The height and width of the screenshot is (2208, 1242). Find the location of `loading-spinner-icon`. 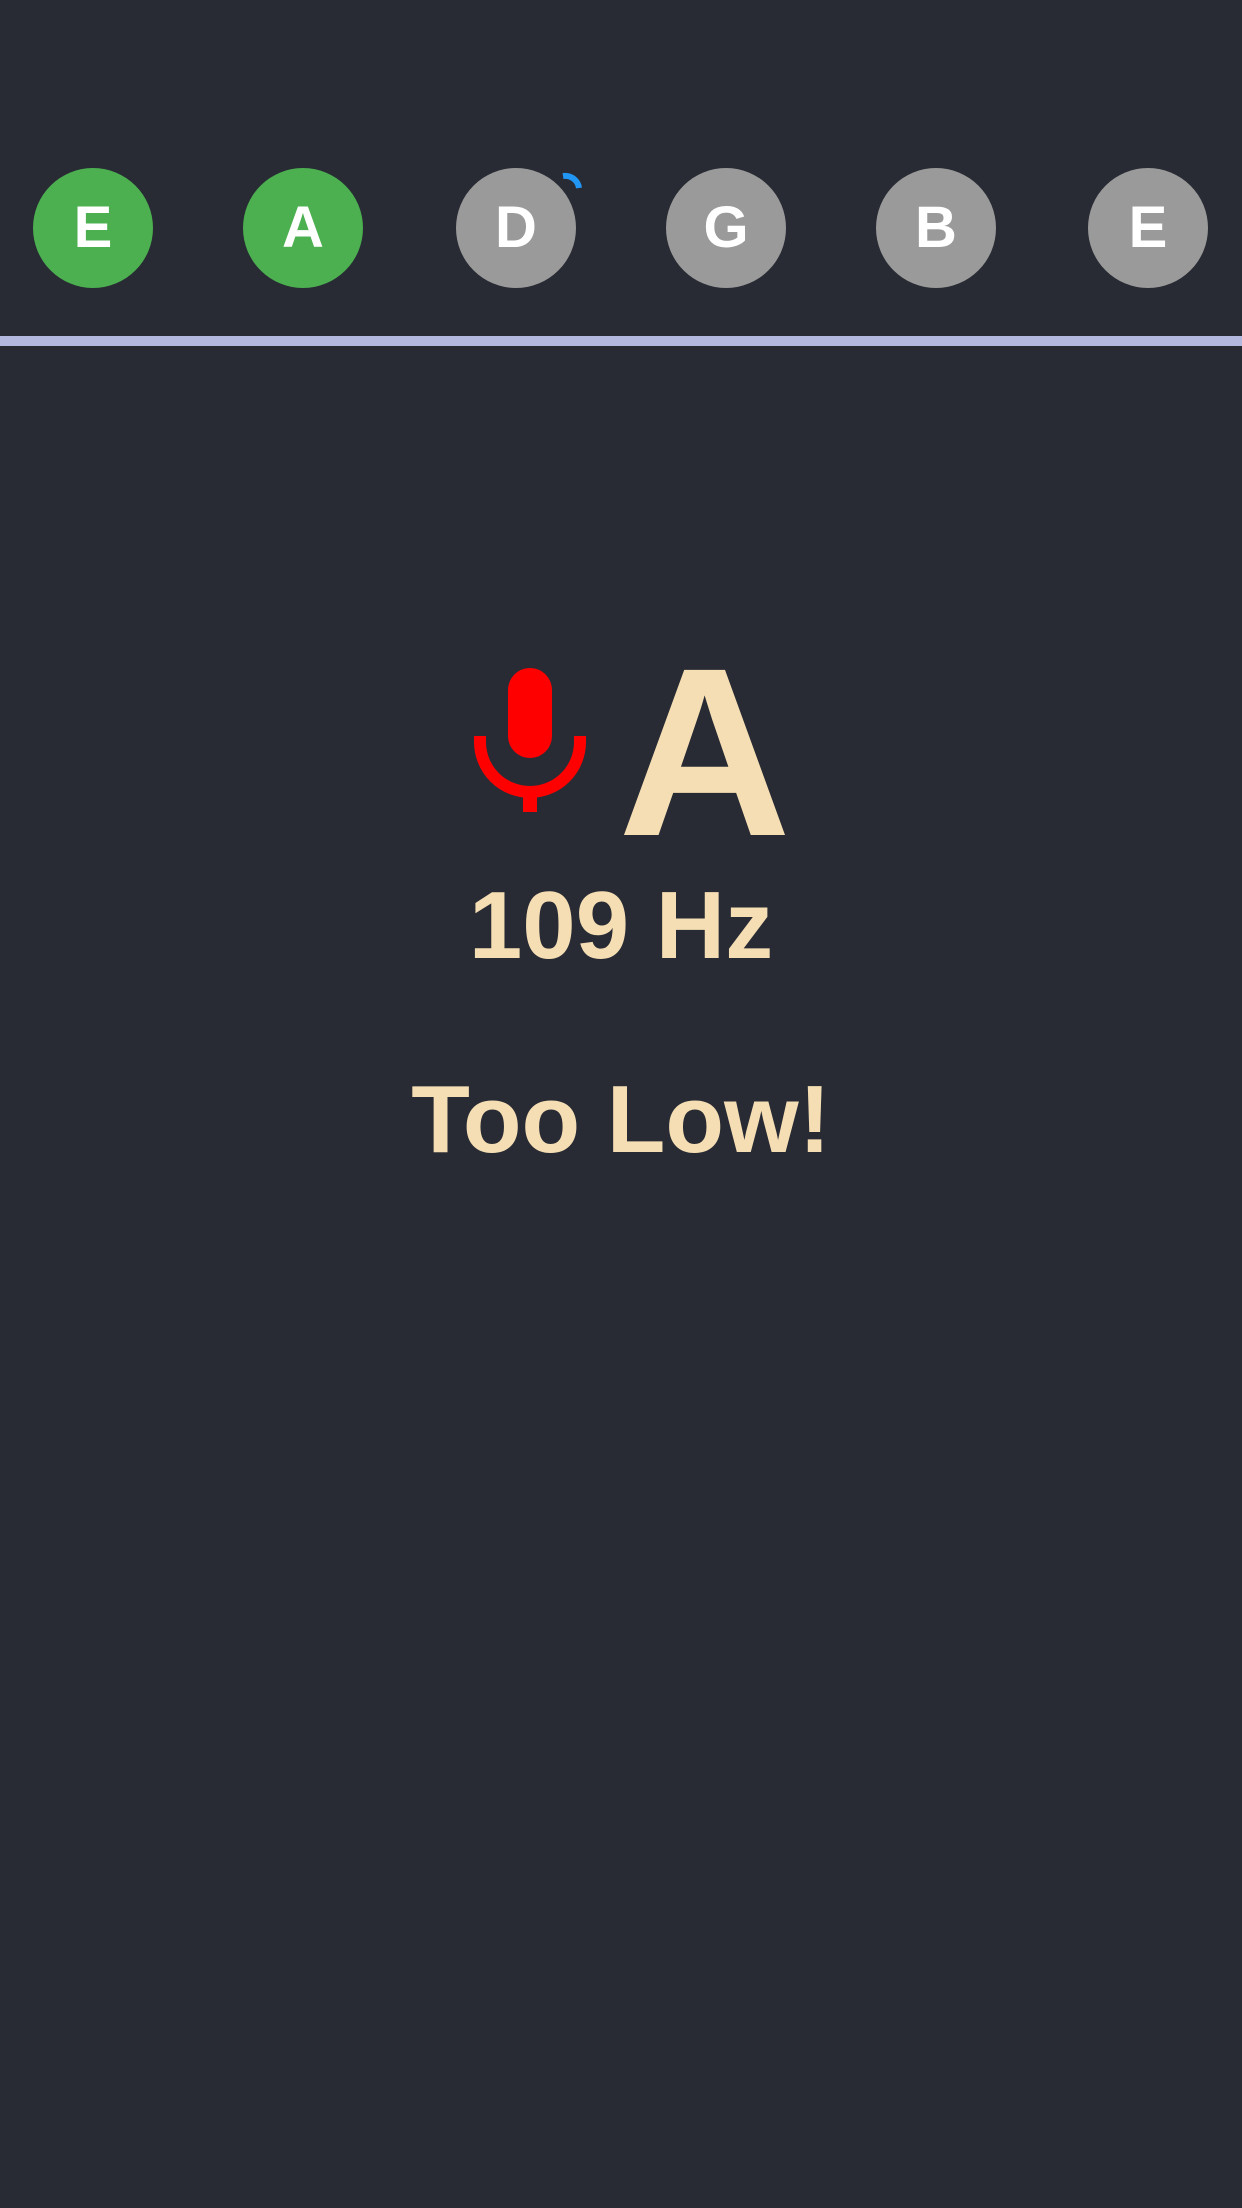

loading-spinner-icon is located at coordinates (572, 180).